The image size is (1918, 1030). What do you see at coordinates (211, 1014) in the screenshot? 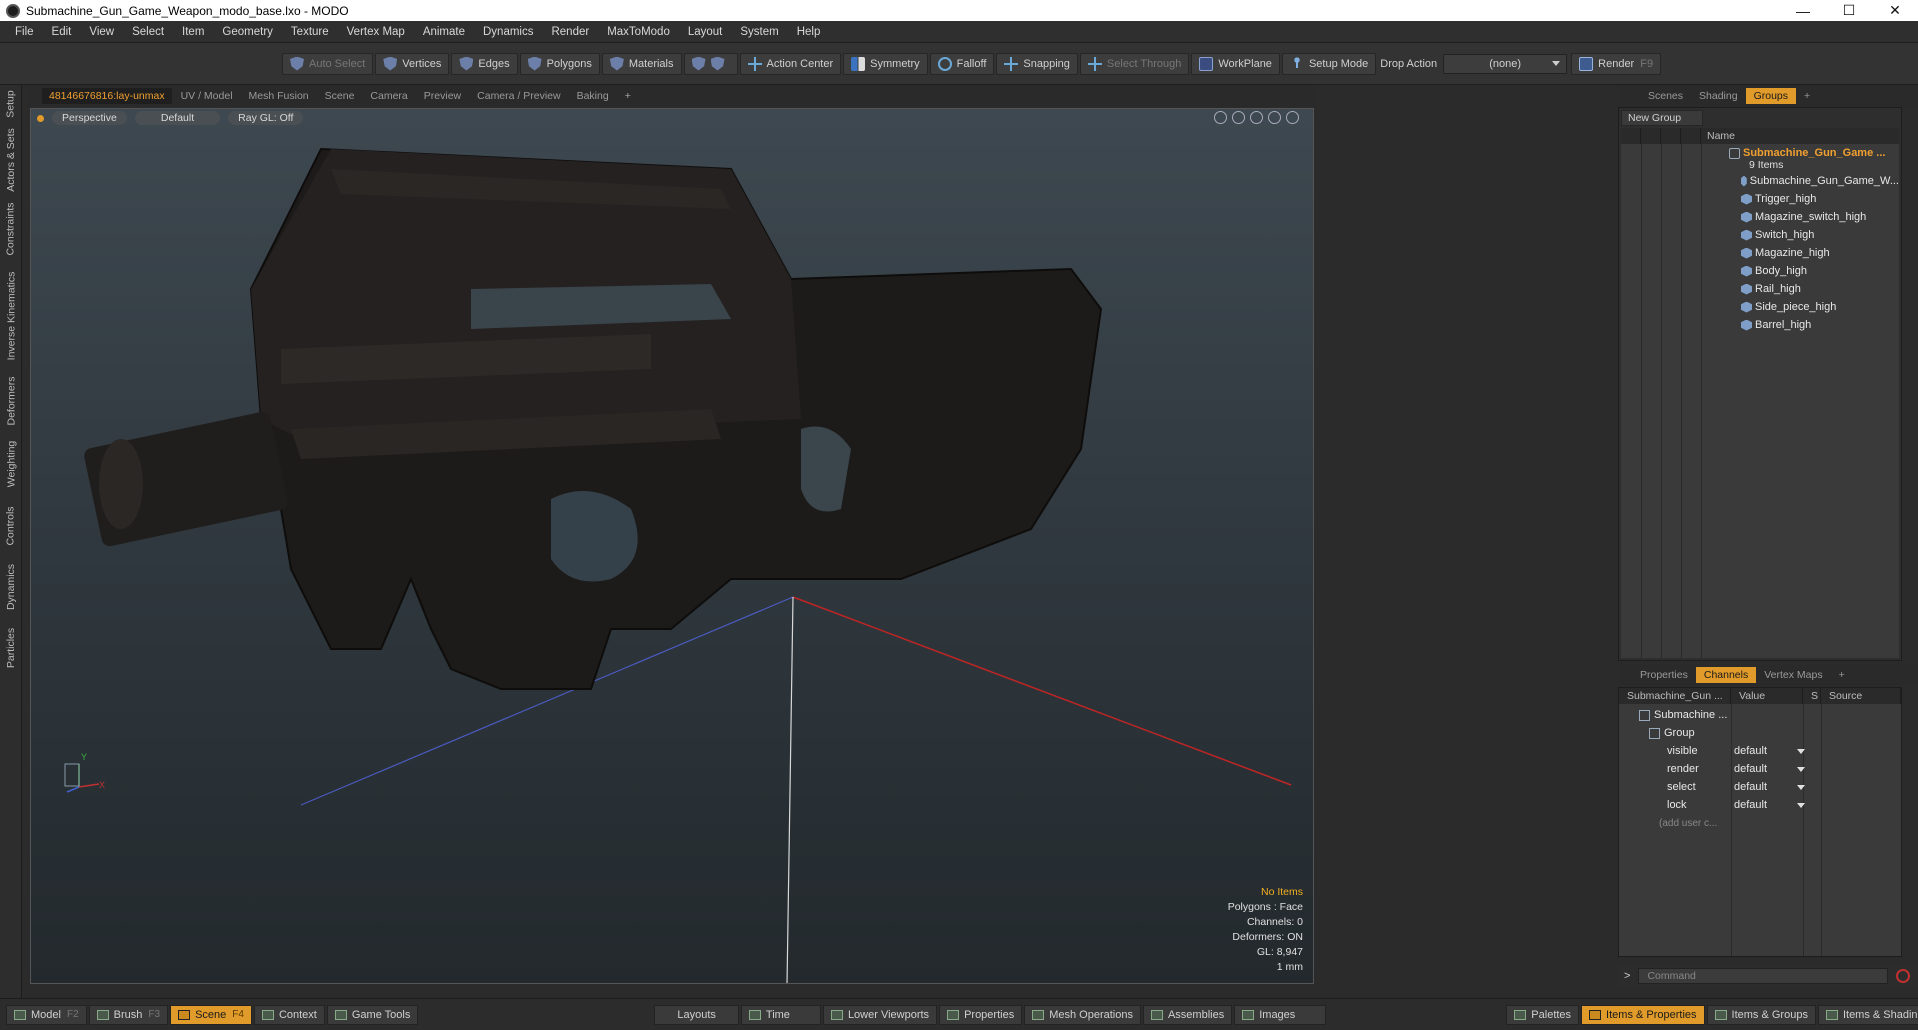
I see `layout-scene-button: Scene F4` at bounding box center [211, 1014].